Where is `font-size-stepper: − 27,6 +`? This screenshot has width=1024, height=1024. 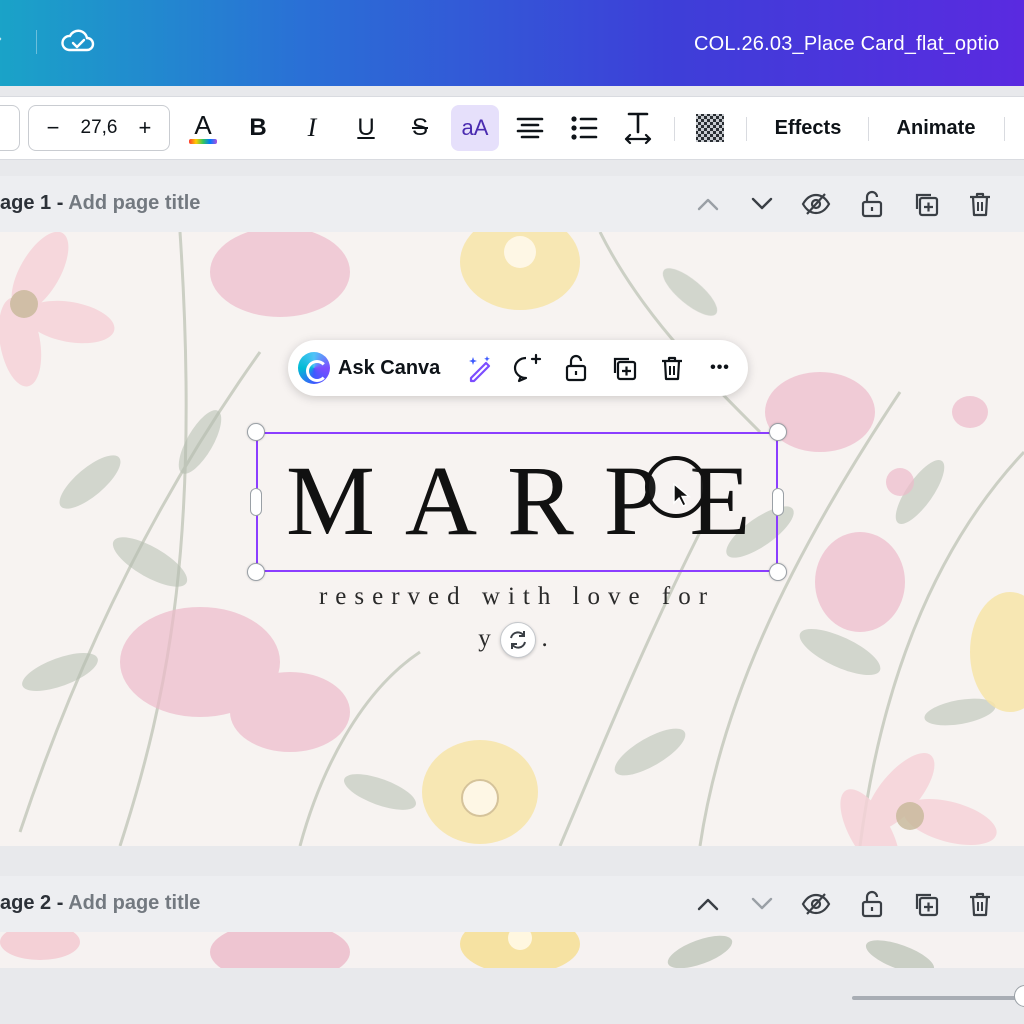 font-size-stepper: − 27,6 + is located at coordinates (99, 128).